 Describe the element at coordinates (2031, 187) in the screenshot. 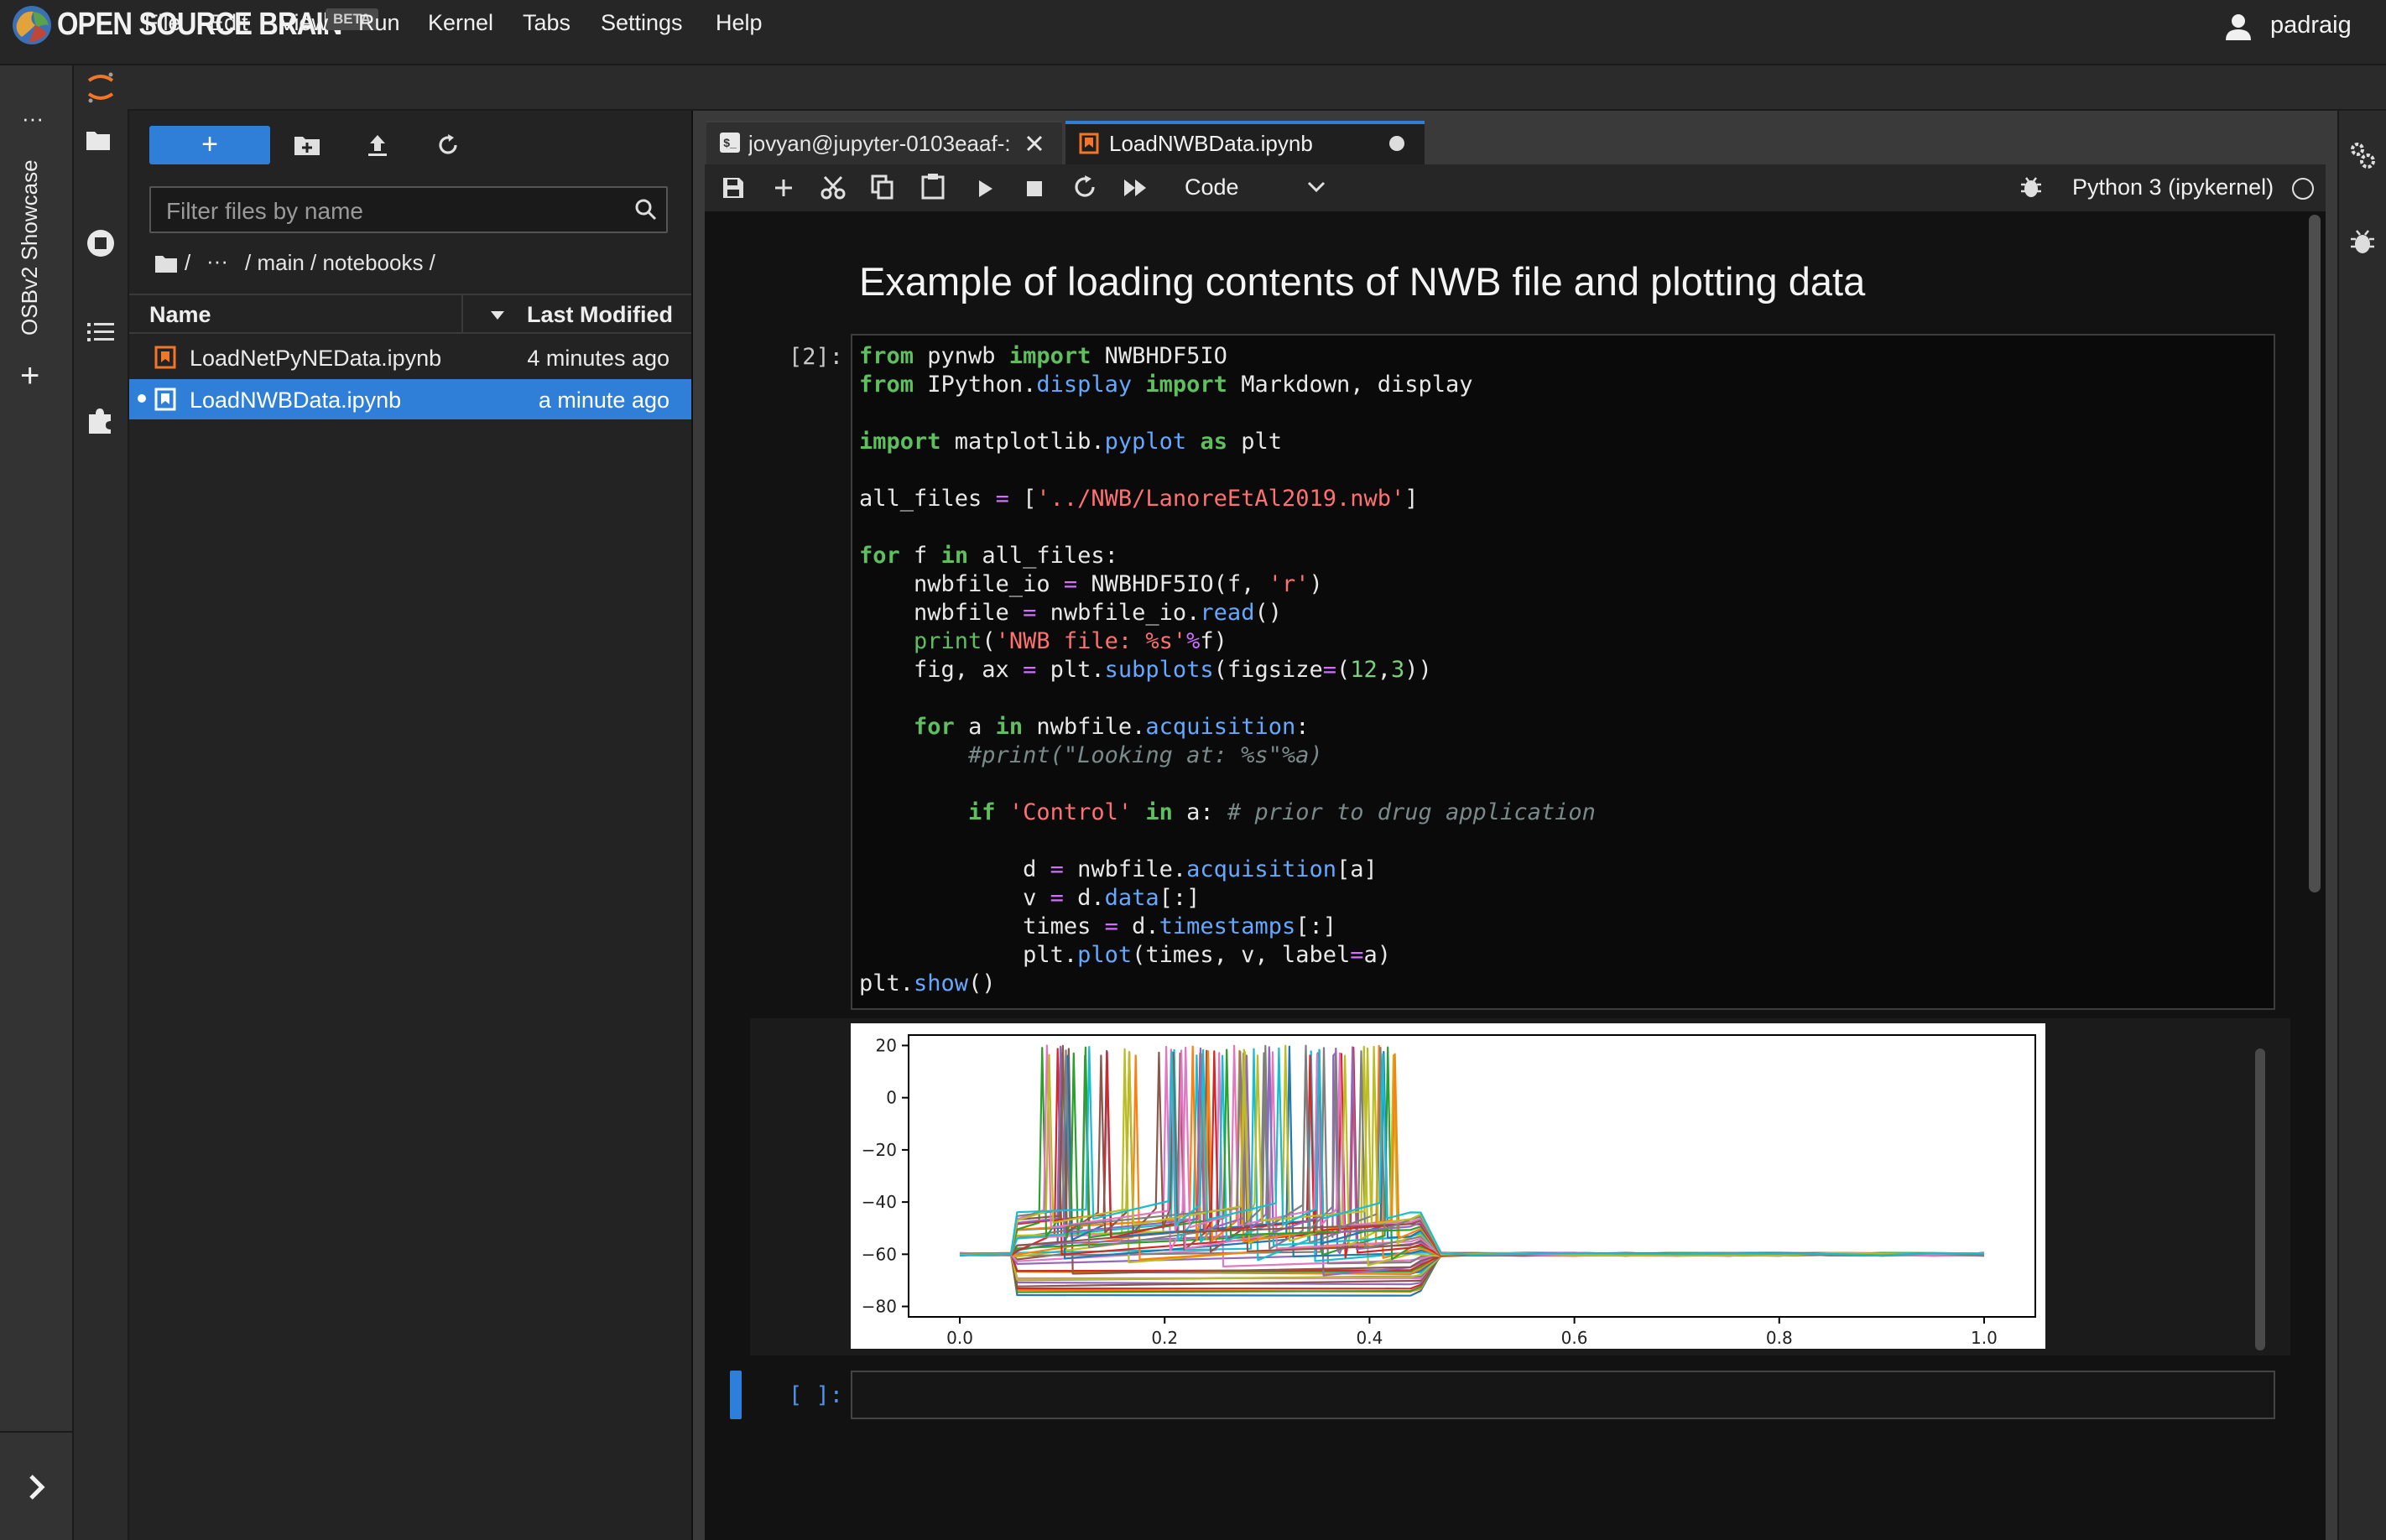

I see `debugger-icon` at that location.